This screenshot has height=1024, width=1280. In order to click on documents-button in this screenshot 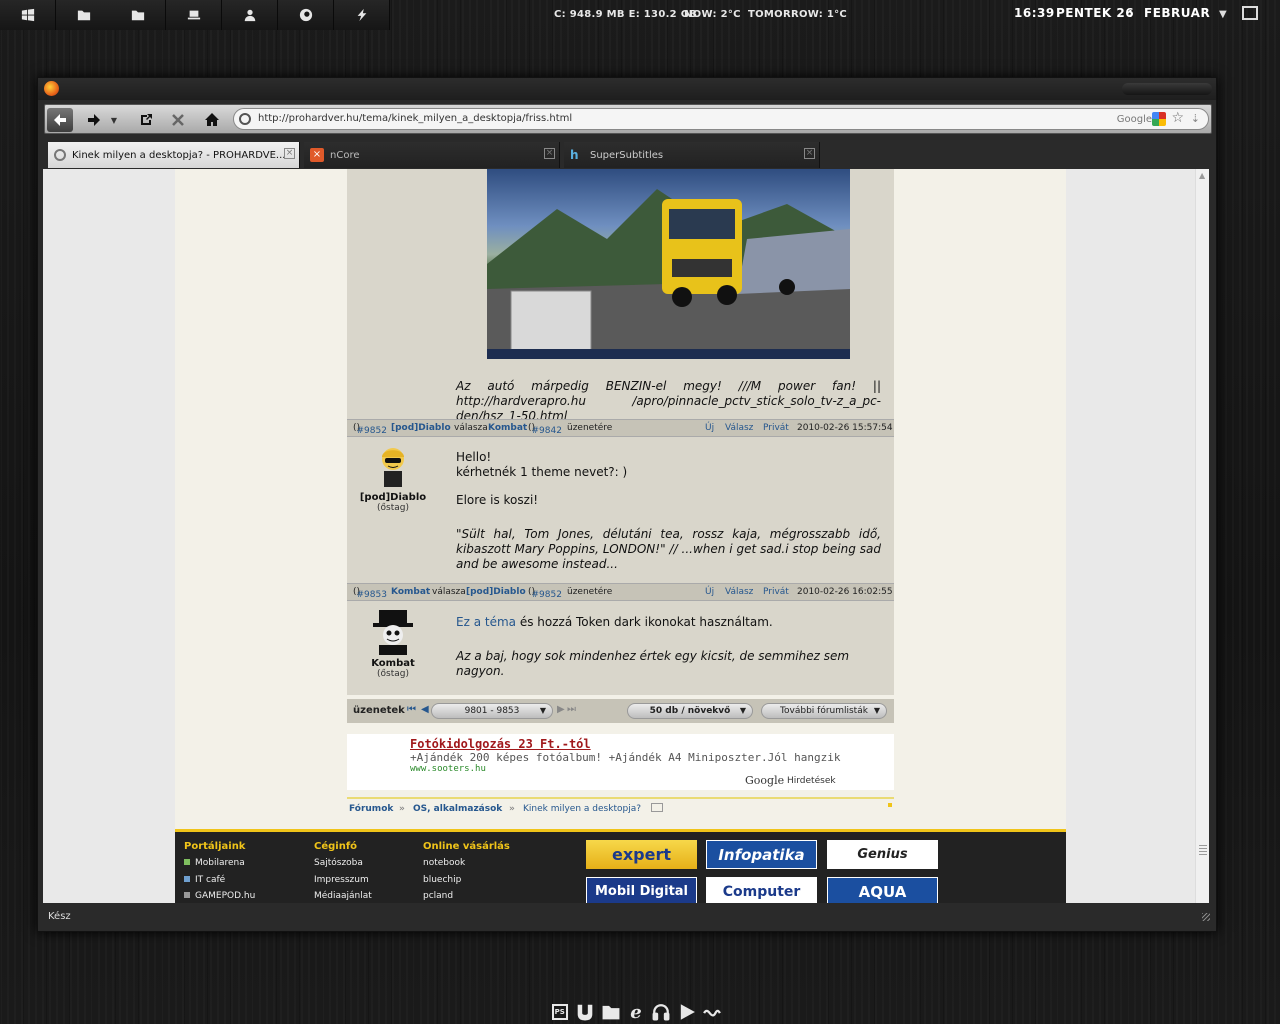, I will do `click(84, 15)`.